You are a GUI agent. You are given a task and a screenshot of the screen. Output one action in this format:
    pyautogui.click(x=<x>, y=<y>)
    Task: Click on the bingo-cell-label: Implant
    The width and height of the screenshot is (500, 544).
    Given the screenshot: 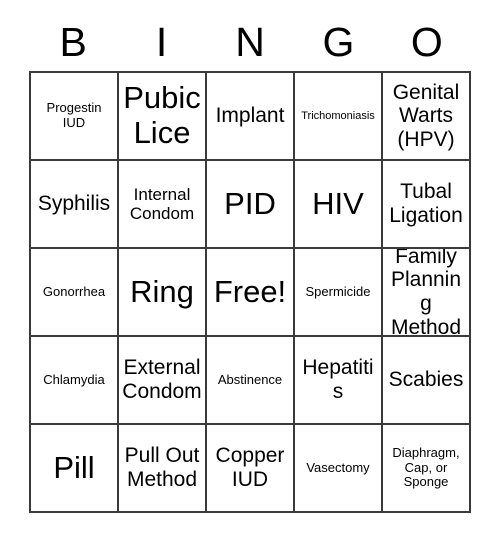 What is the action you would take?
    pyautogui.click(x=250, y=116)
    